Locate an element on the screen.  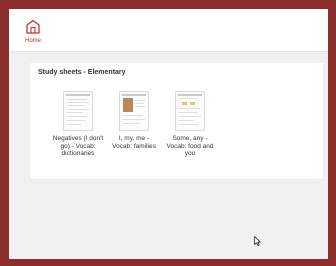
sheet-caption: Some, any - Vocab: food and you is located at coordinates (190, 146).